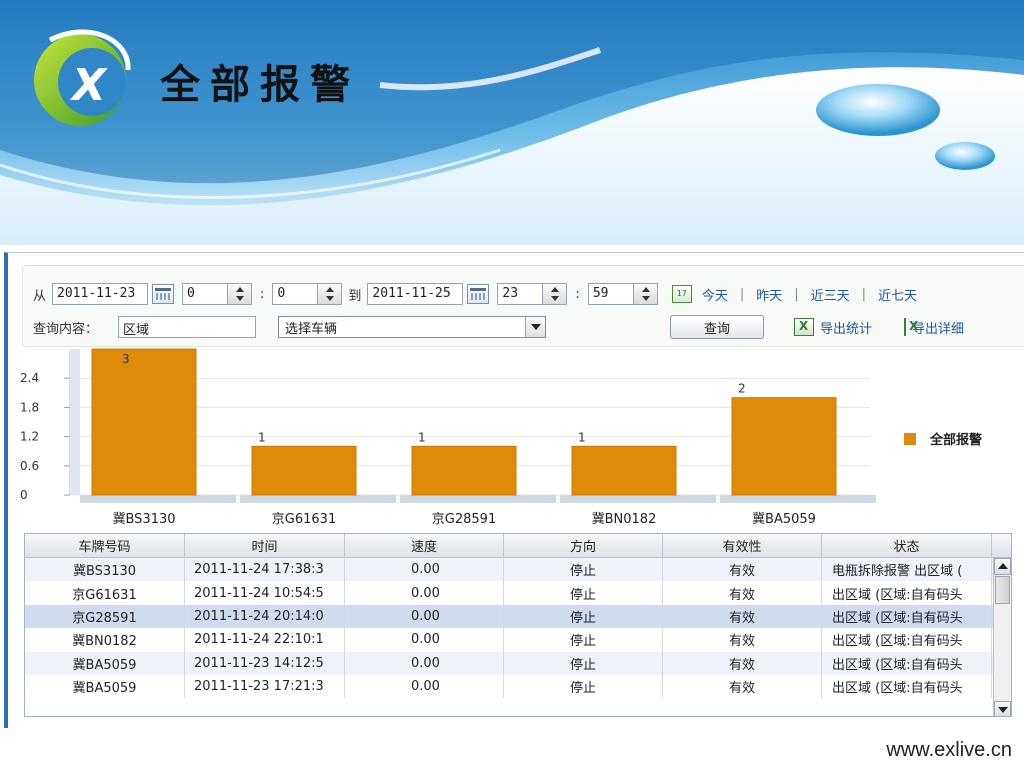  Describe the element at coordinates (88, 85) in the screenshot. I see `svg-text: X` at that location.